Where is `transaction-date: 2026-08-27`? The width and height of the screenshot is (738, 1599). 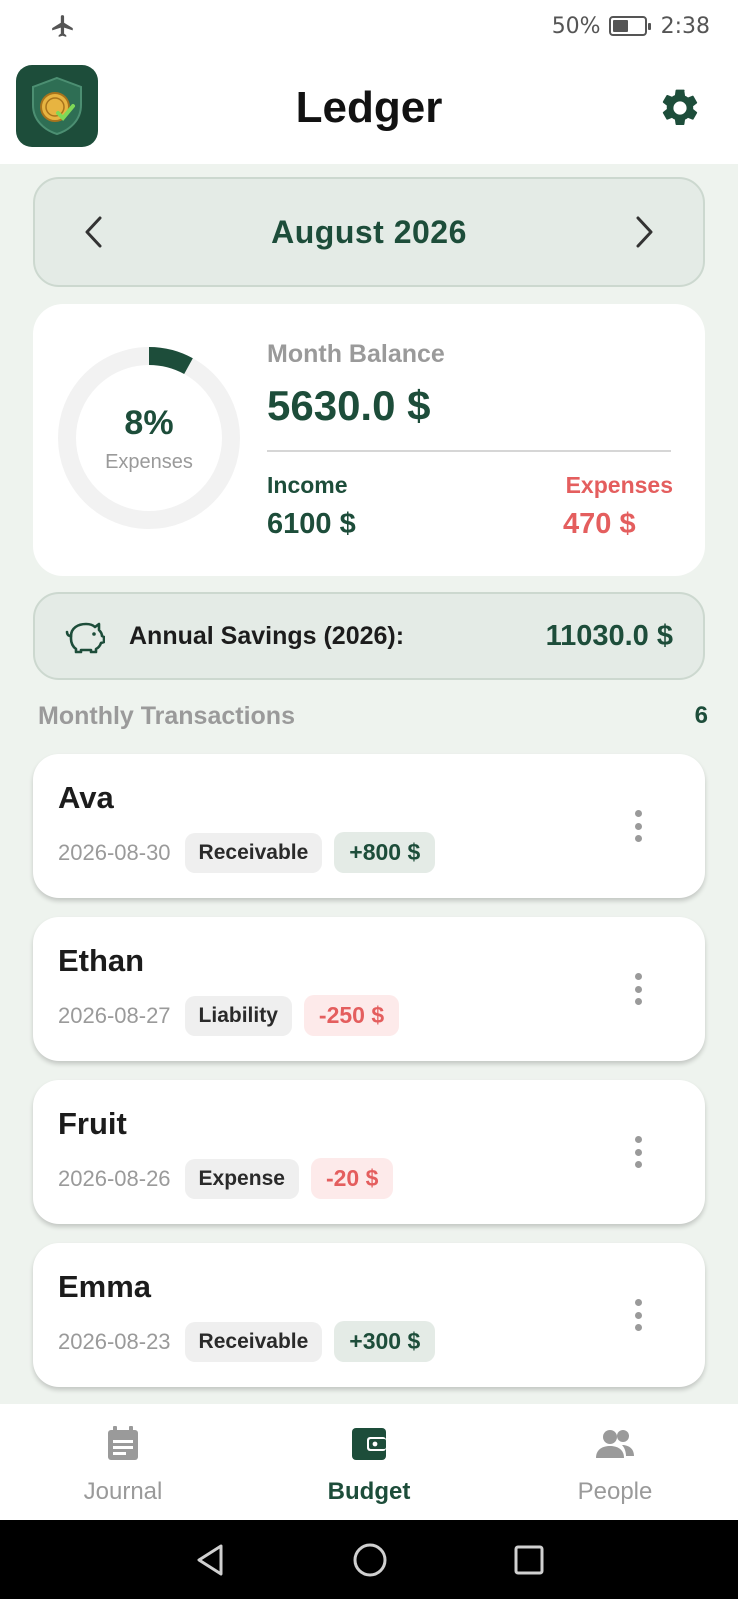
transaction-date: 2026-08-27 is located at coordinates (114, 1015).